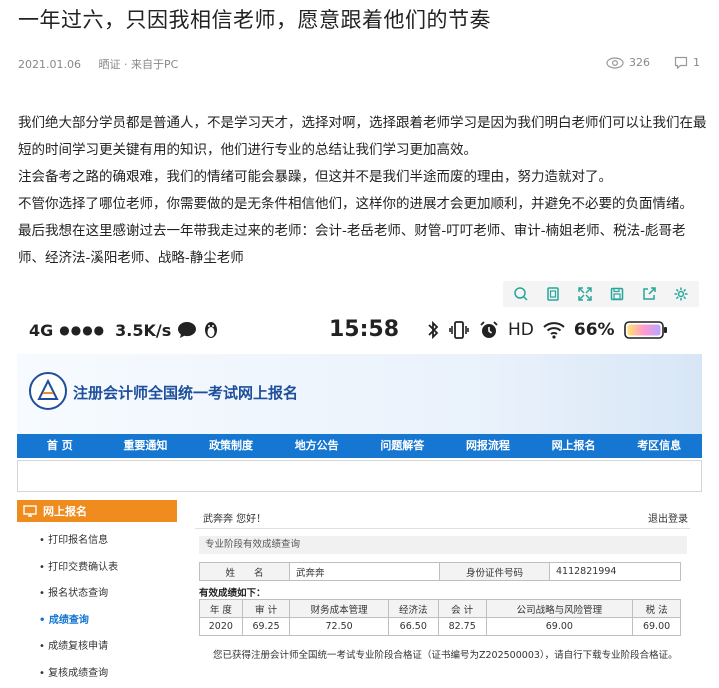 This screenshot has width=719, height=688. What do you see at coordinates (211, 330) in the screenshot?
I see `penguin-icon` at bounding box center [211, 330].